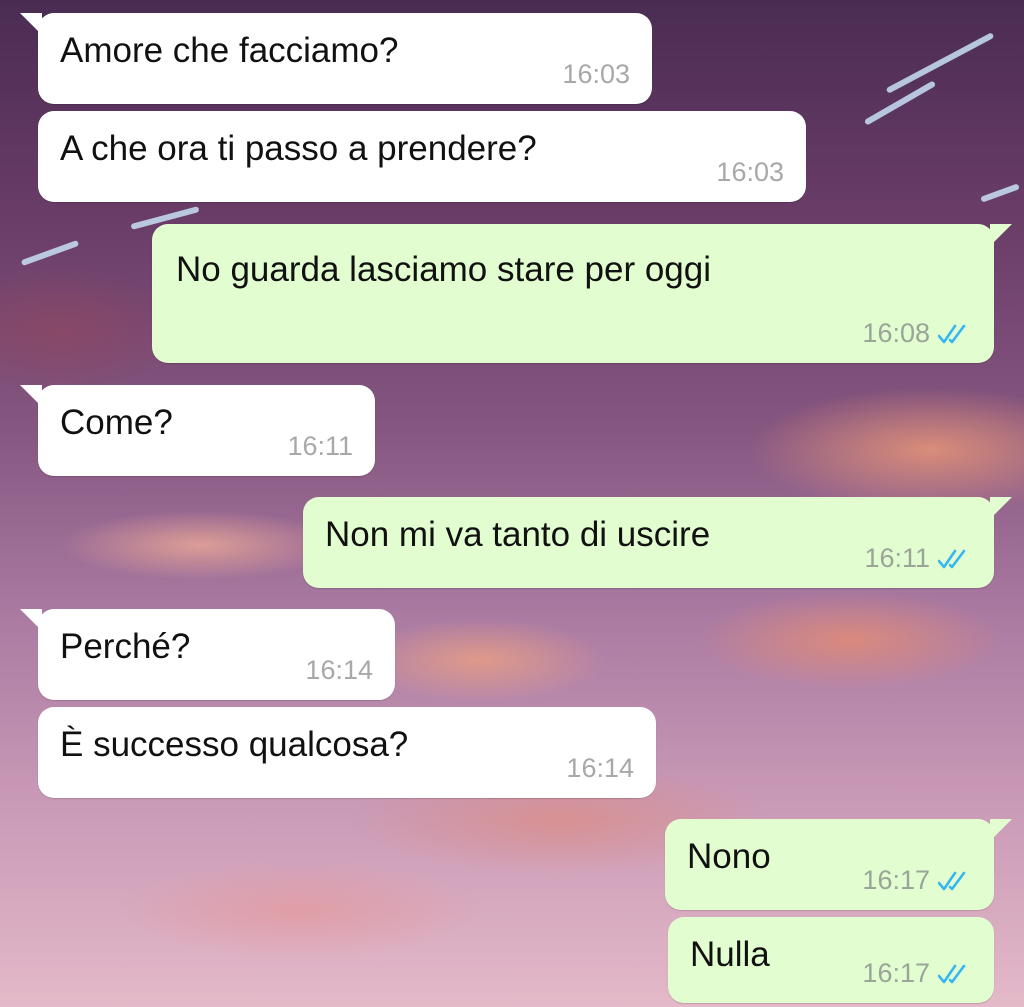 The height and width of the screenshot is (1007, 1024). Describe the element at coordinates (582, 293) in the screenshot. I see `message-outgoing: No guarda lasciamo stare per oggi 16:08` at that location.